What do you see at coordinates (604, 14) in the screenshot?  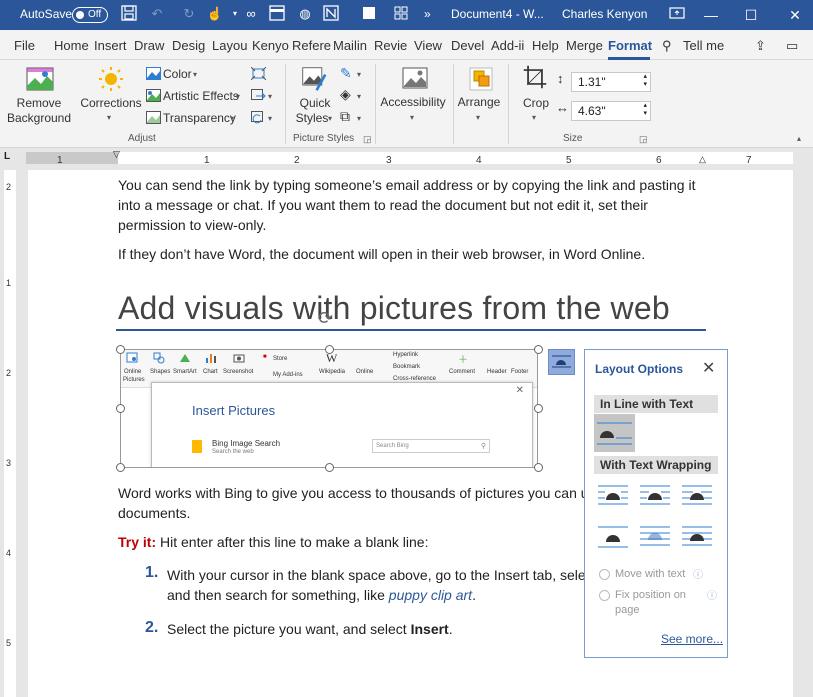 I see `user-name: Charles Kenyon` at bounding box center [604, 14].